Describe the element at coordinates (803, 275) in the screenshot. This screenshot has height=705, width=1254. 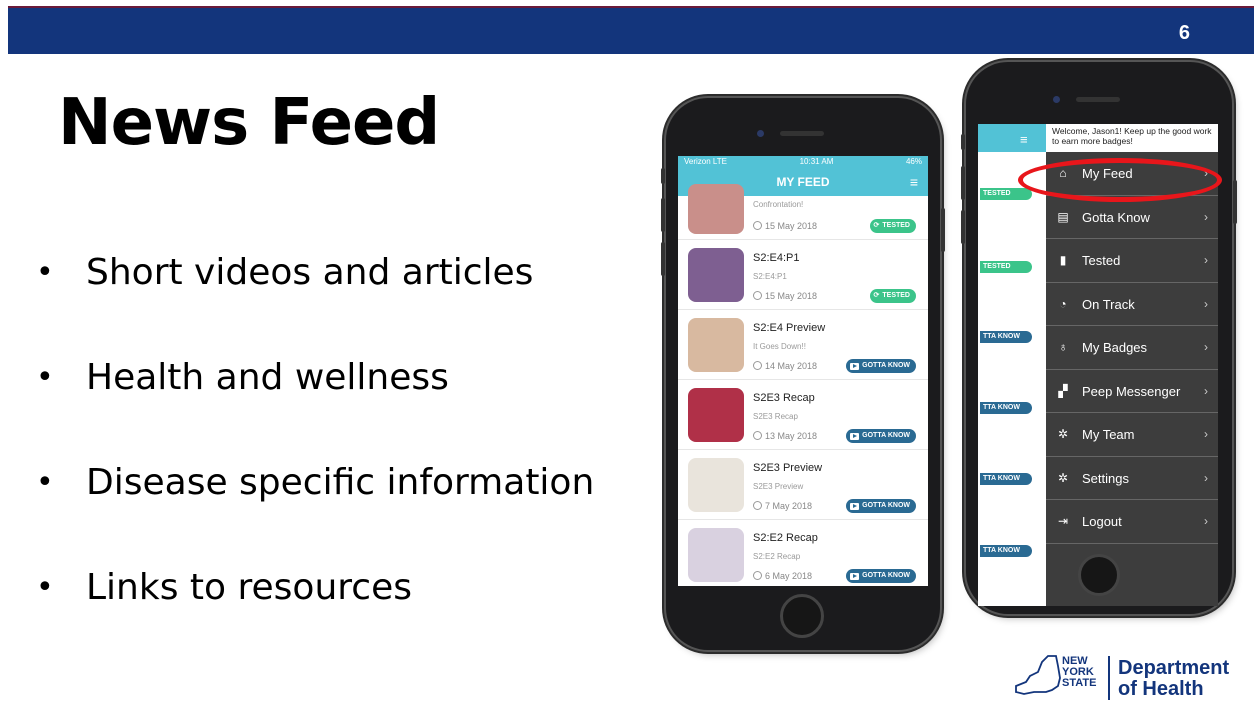
I see `feed-item: S2:E4:P1 S2:E4:P1 15 May 2018 ⟳ TESTED` at that location.